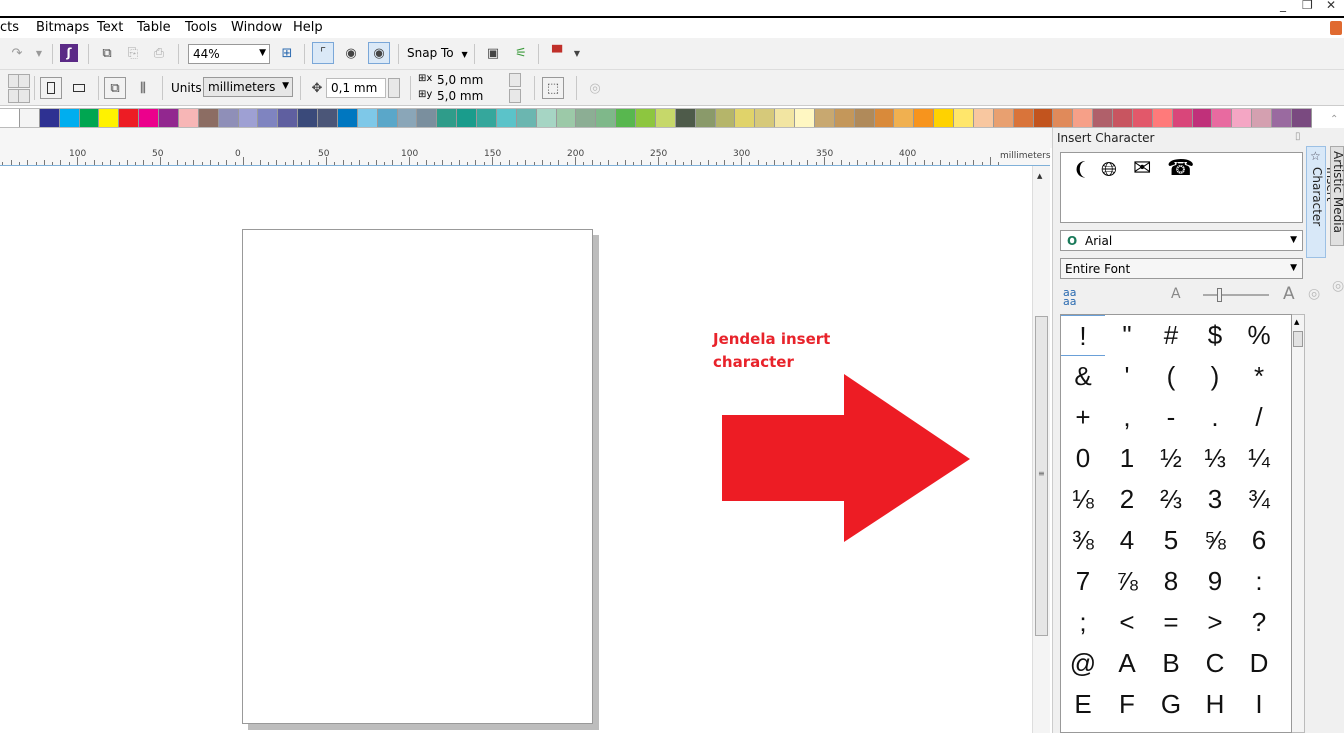  What do you see at coordinates (1259, 540) in the screenshot?
I see `character-cell: 6` at bounding box center [1259, 540].